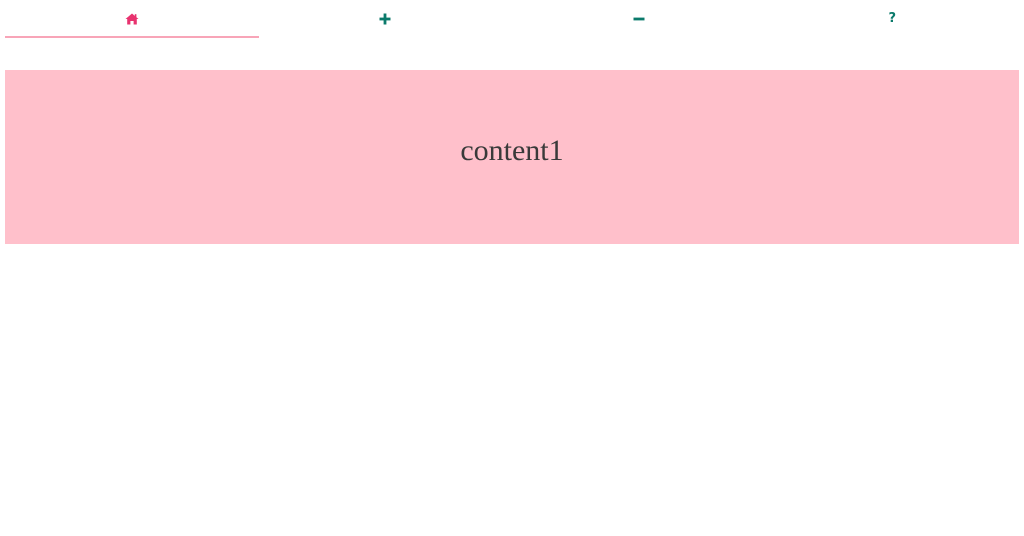  I want to click on tab-help: ?, so click(893, 19).